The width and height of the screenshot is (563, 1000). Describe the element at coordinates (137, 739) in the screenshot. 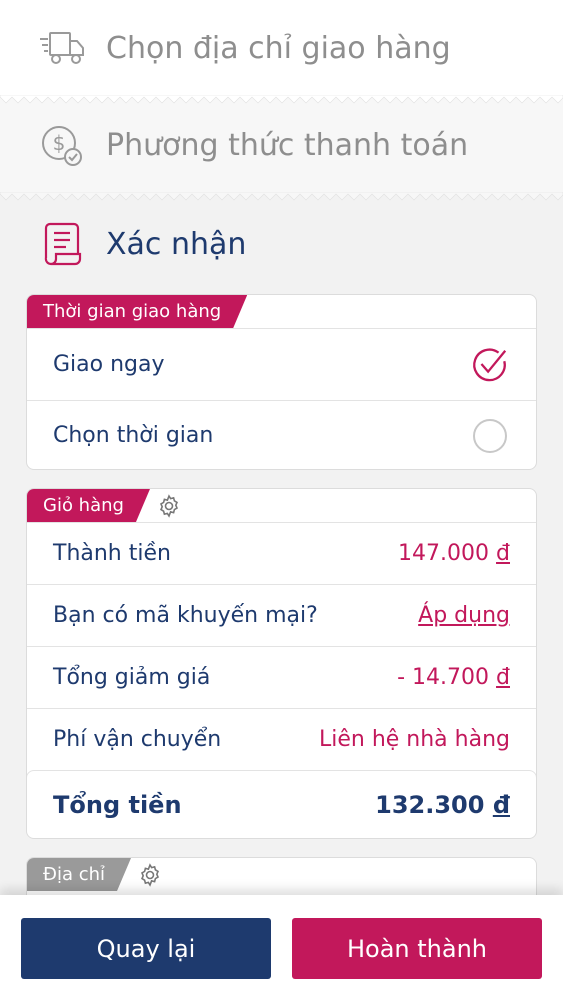

I see `shipping-label: Phí vận chuyển` at that location.